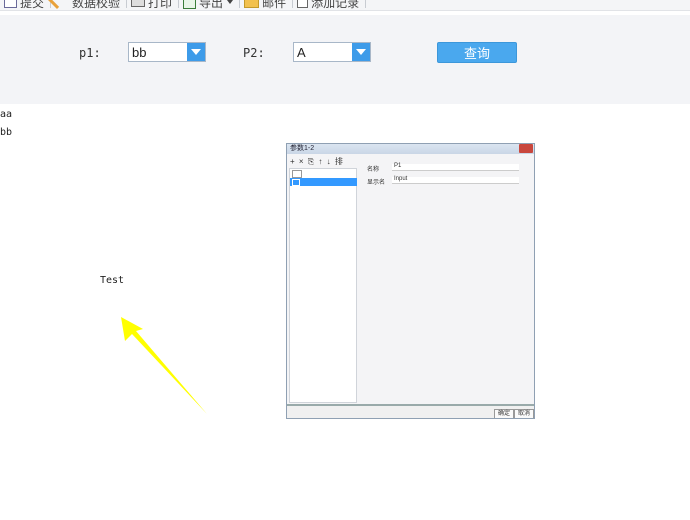 This screenshot has height=520, width=690. What do you see at coordinates (164, 365) in the screenshot?
I see `arrow-icon` at bounding box center [164, 365].